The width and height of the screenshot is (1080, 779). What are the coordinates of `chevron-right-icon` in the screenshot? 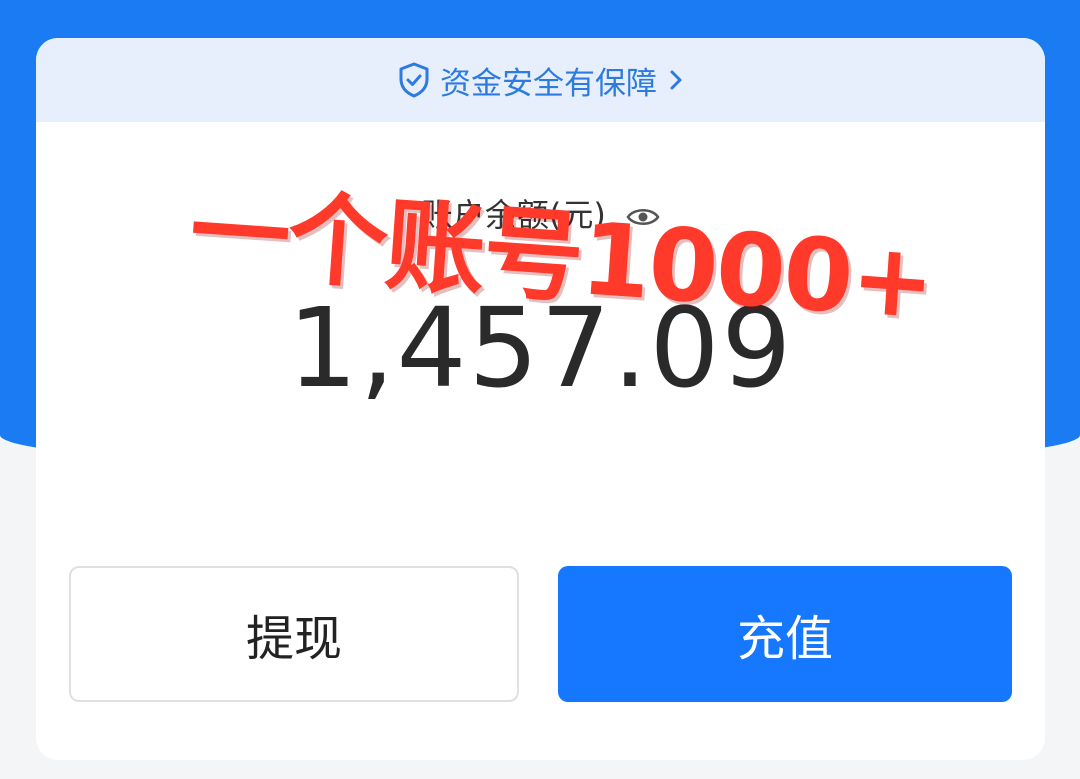 It's located at (676, 80).